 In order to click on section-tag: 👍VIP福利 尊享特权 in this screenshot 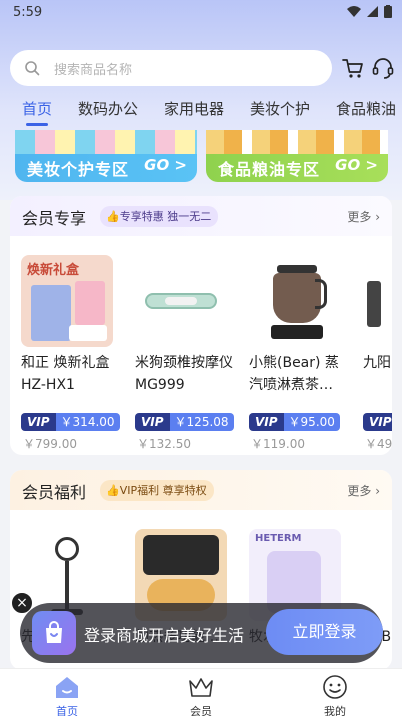, I will do `click(157, 490)`.